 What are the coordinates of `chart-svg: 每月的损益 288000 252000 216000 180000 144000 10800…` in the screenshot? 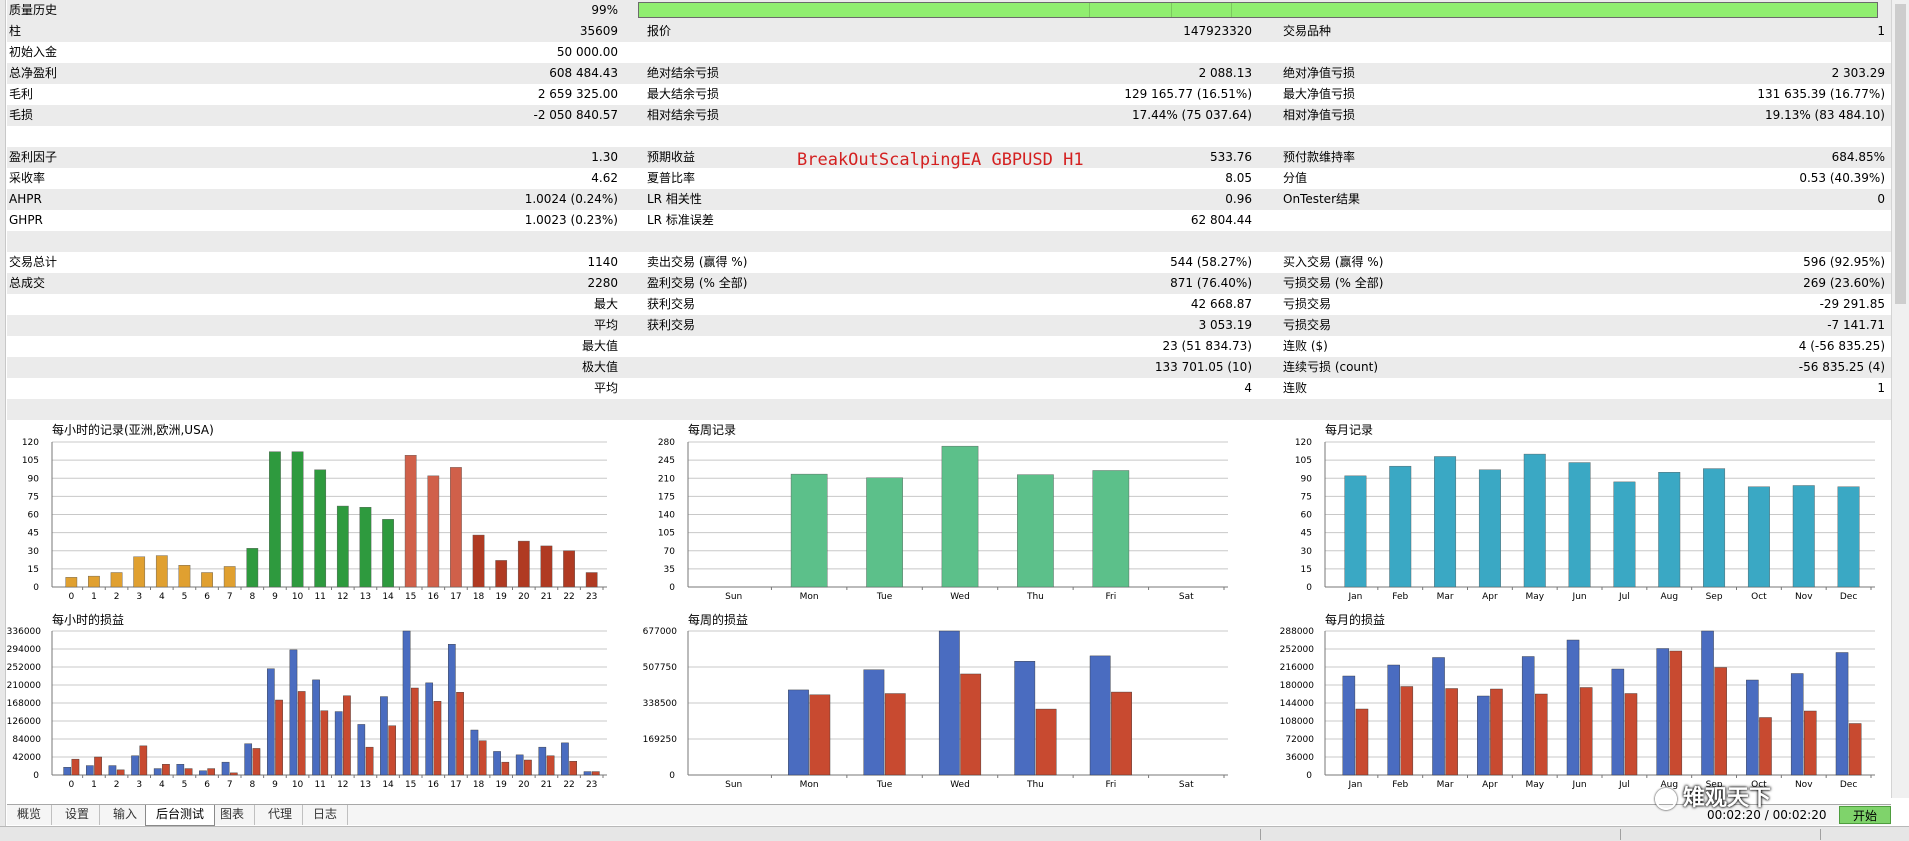 It's located at (1577, 701).